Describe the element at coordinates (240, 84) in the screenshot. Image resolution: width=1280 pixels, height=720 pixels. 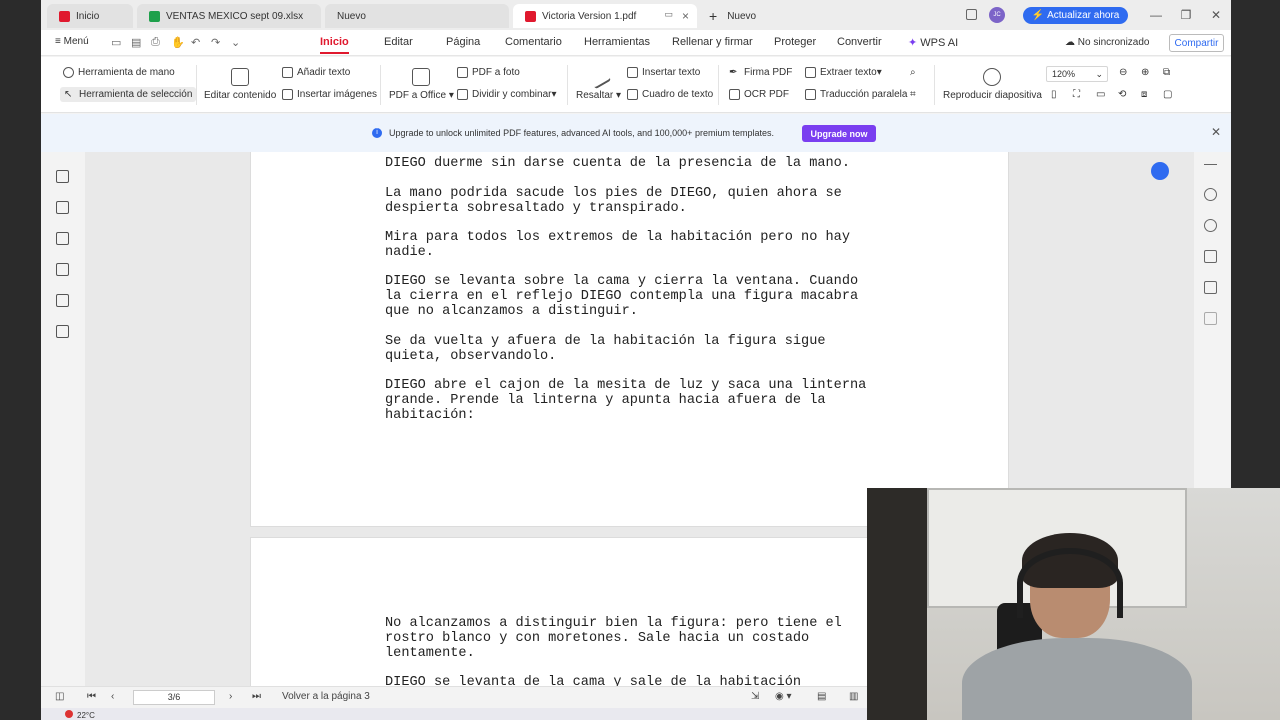
I see `edit-content-button: Editar contenido` at that location.